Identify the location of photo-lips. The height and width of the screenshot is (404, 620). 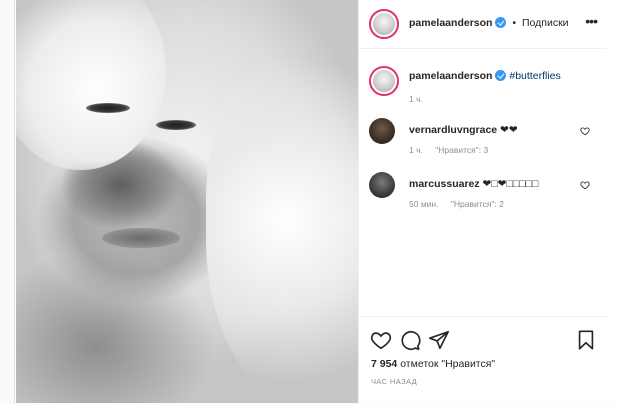
(141, 238).